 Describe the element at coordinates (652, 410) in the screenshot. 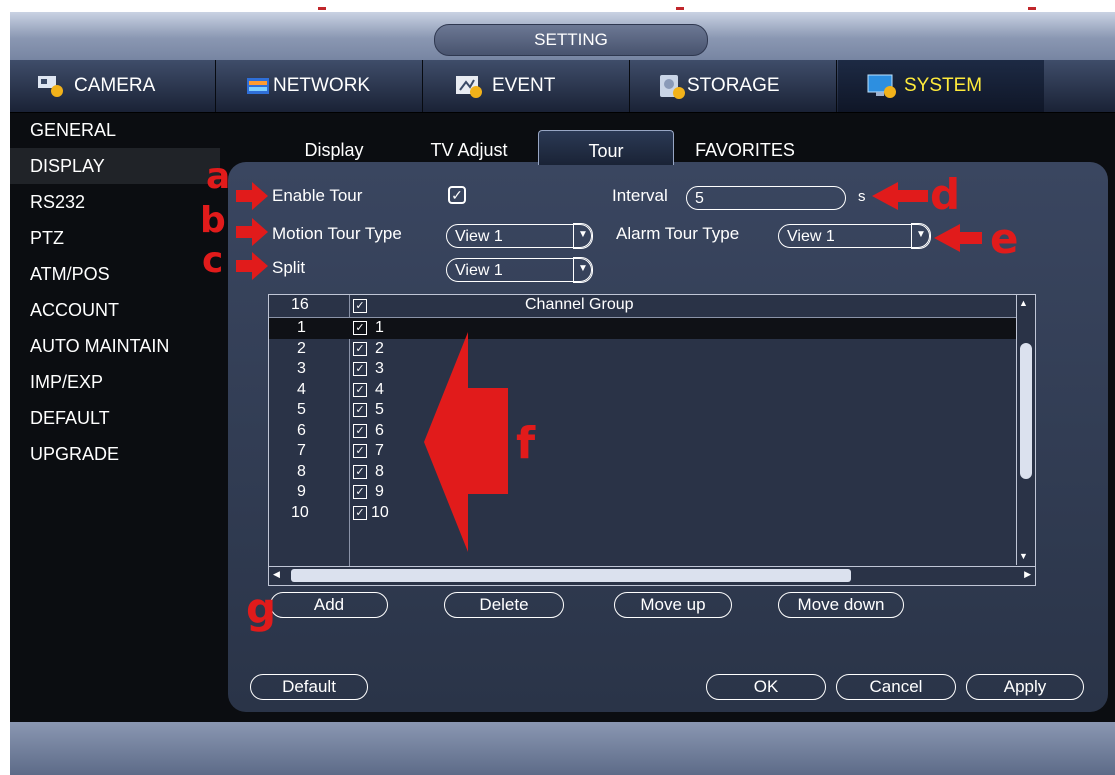

I see `table-row: 5 ✓ 5` at that location.